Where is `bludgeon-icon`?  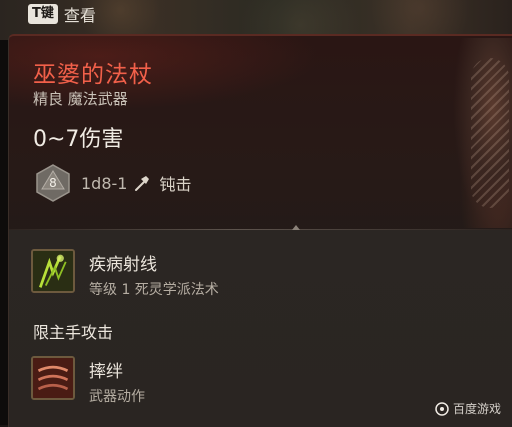
bludgeon-icon is located at coordinates (142, 183).